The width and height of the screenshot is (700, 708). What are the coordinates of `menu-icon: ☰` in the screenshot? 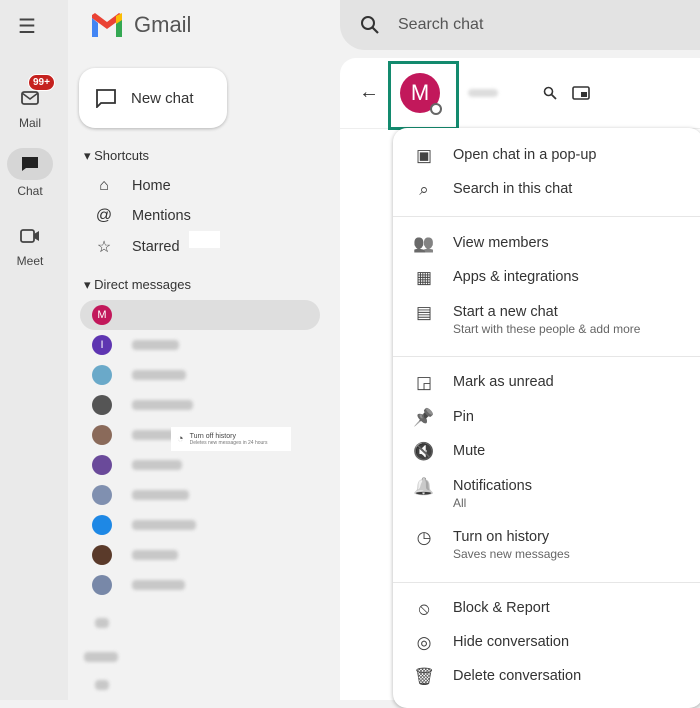 It's located at (27, 26).